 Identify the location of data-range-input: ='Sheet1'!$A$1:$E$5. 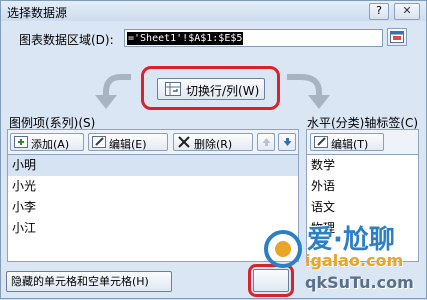
(253, 38).